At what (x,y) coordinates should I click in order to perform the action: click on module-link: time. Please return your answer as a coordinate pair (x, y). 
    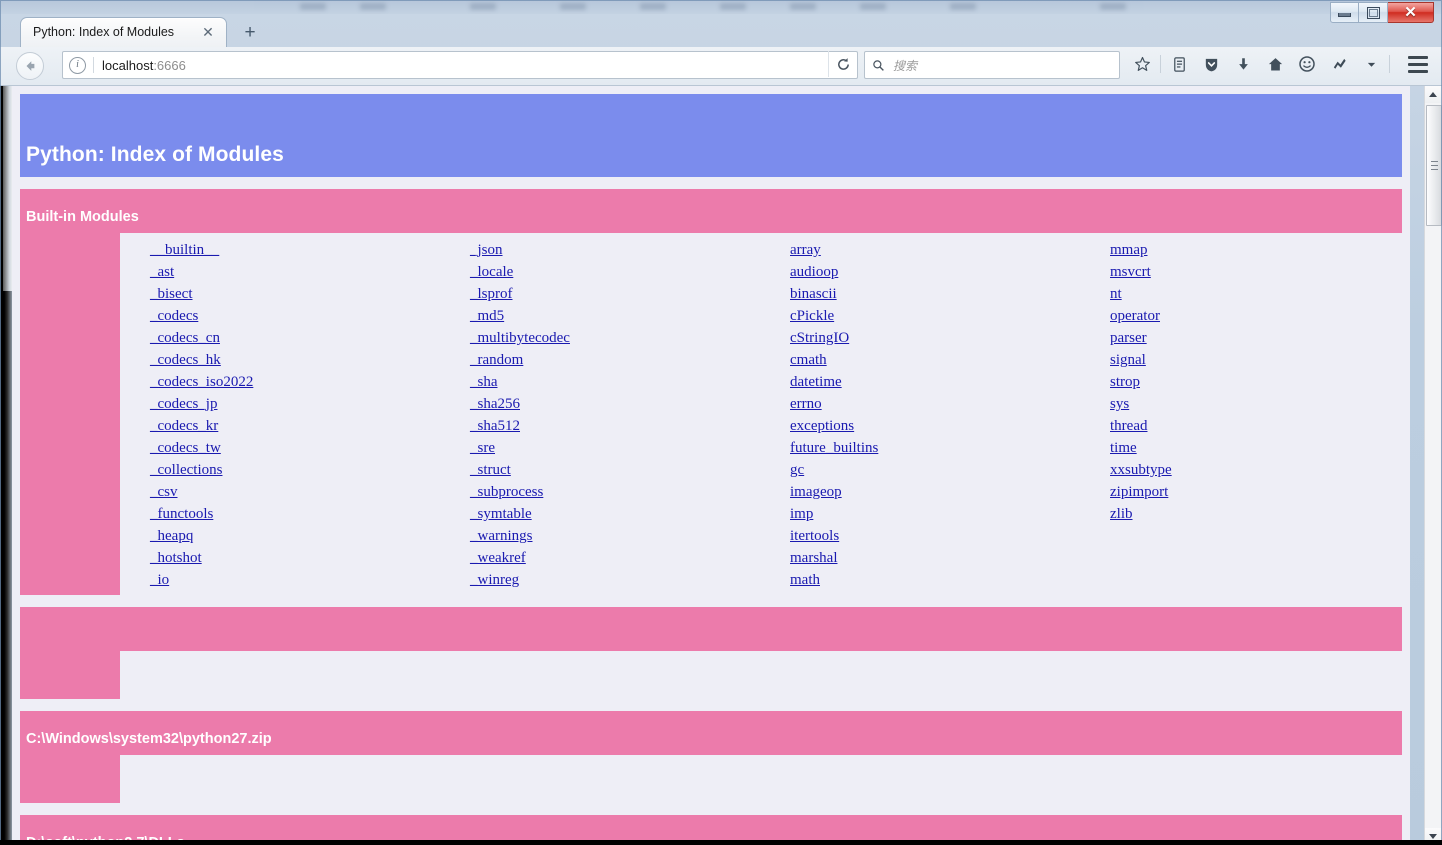
    Looking at the image, I should click on (1255, 448).